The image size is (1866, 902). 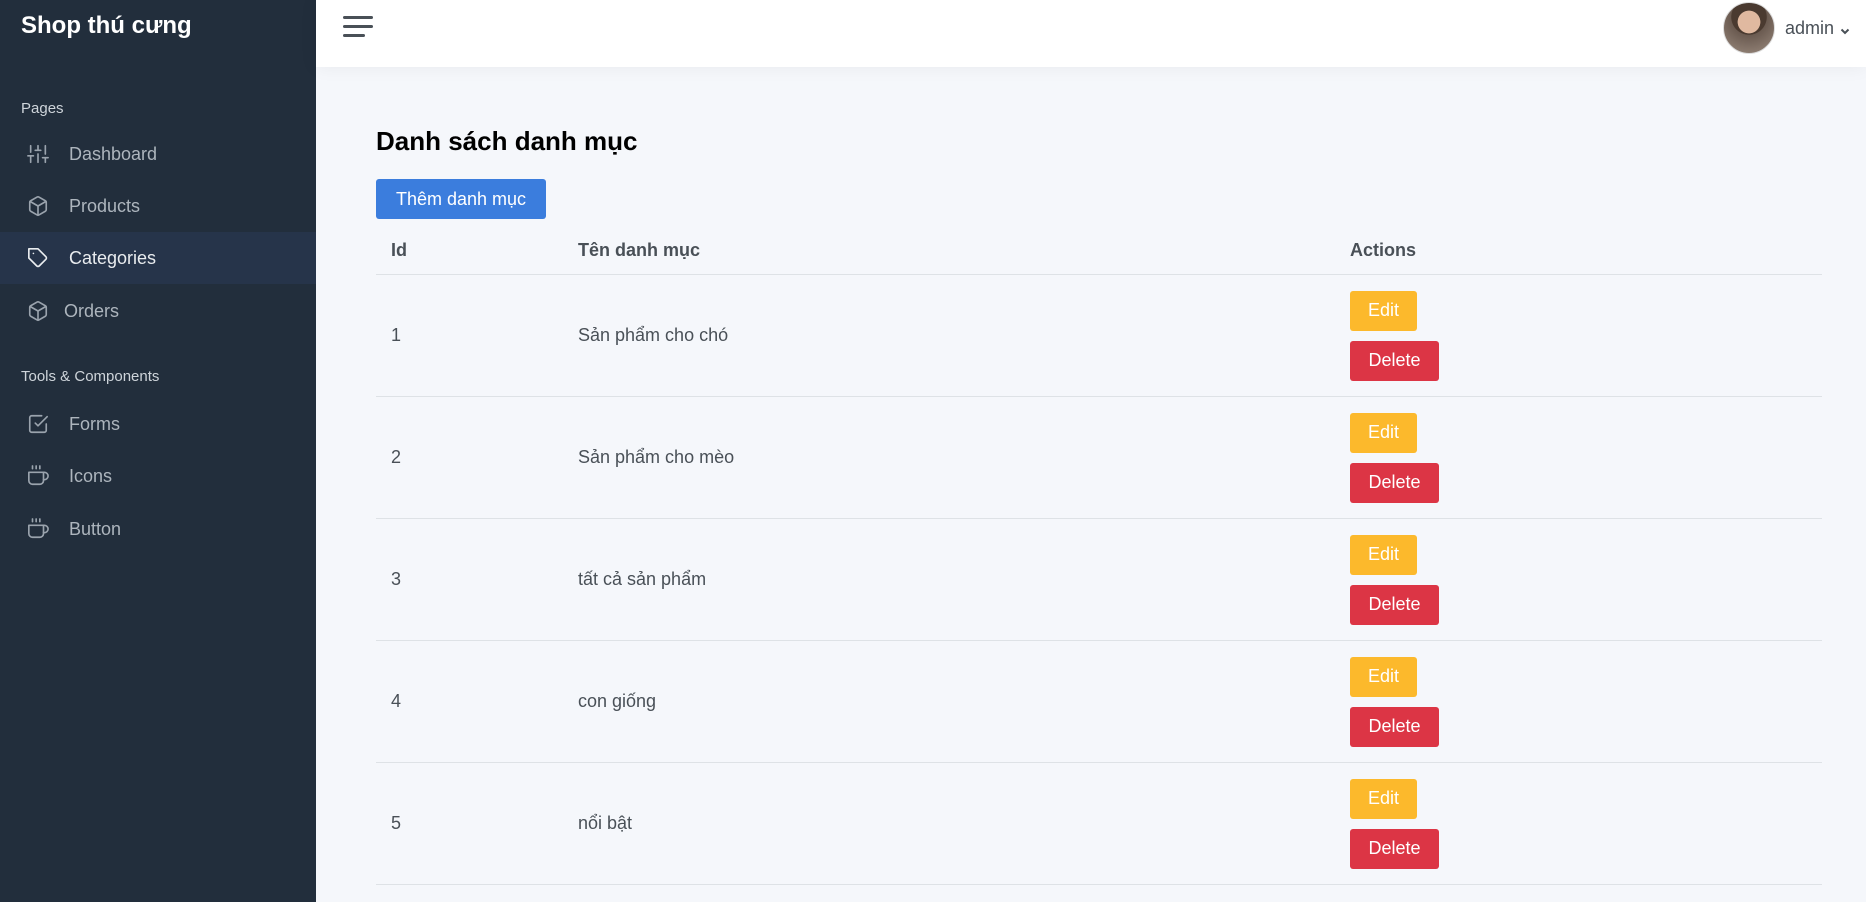 What do you see at coordinates (91, 475) in the screenshot?
I see `sidebar-item-label: Icons` at bounding box center [91, 475].